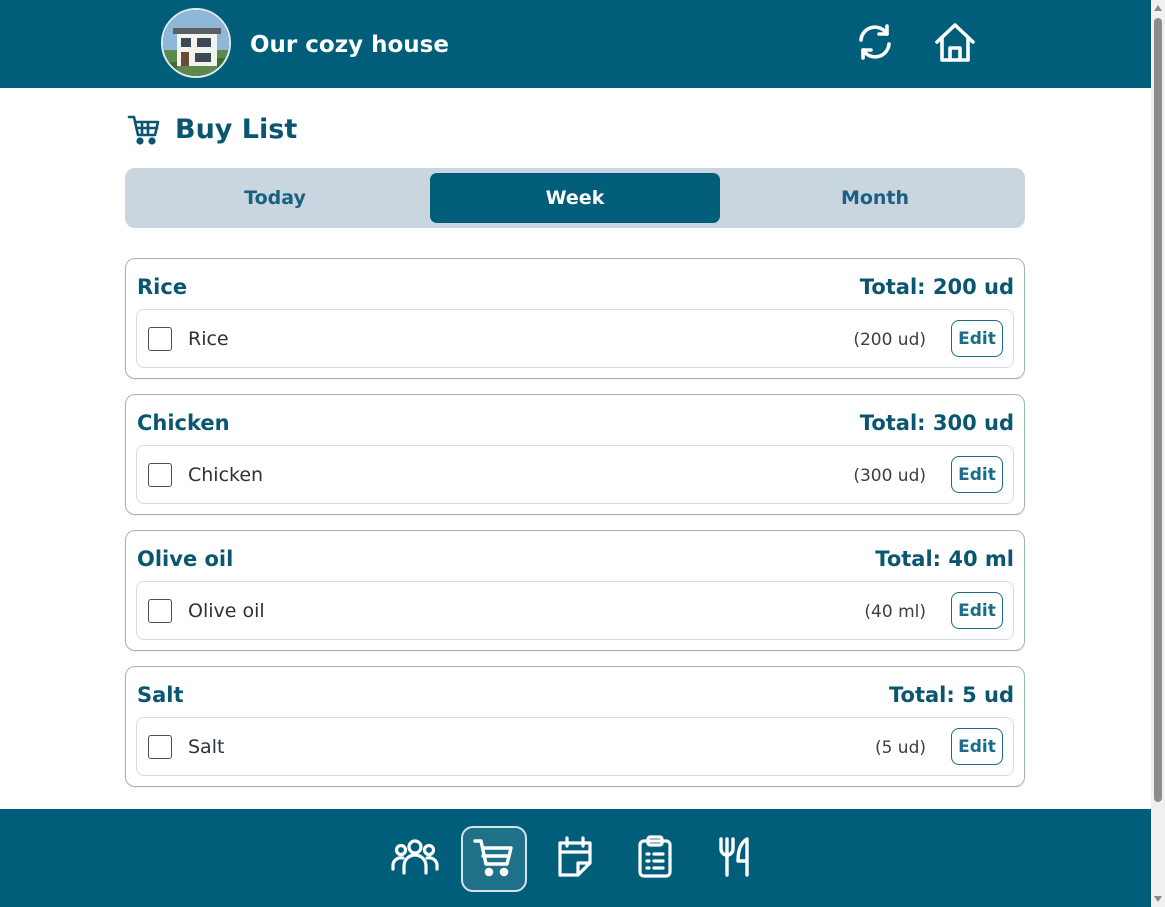 The image size is (1165, 907). I want to click on clipboard-list-icon, so click(655, 859).